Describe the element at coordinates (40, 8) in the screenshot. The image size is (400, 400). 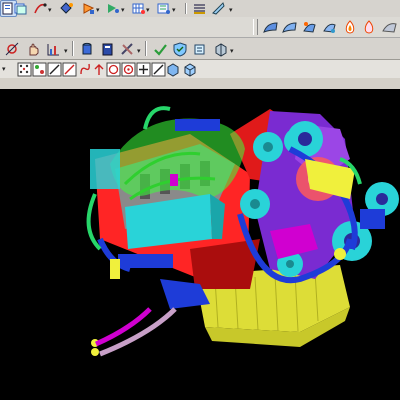
I see `curve-edit-icon` at that location.